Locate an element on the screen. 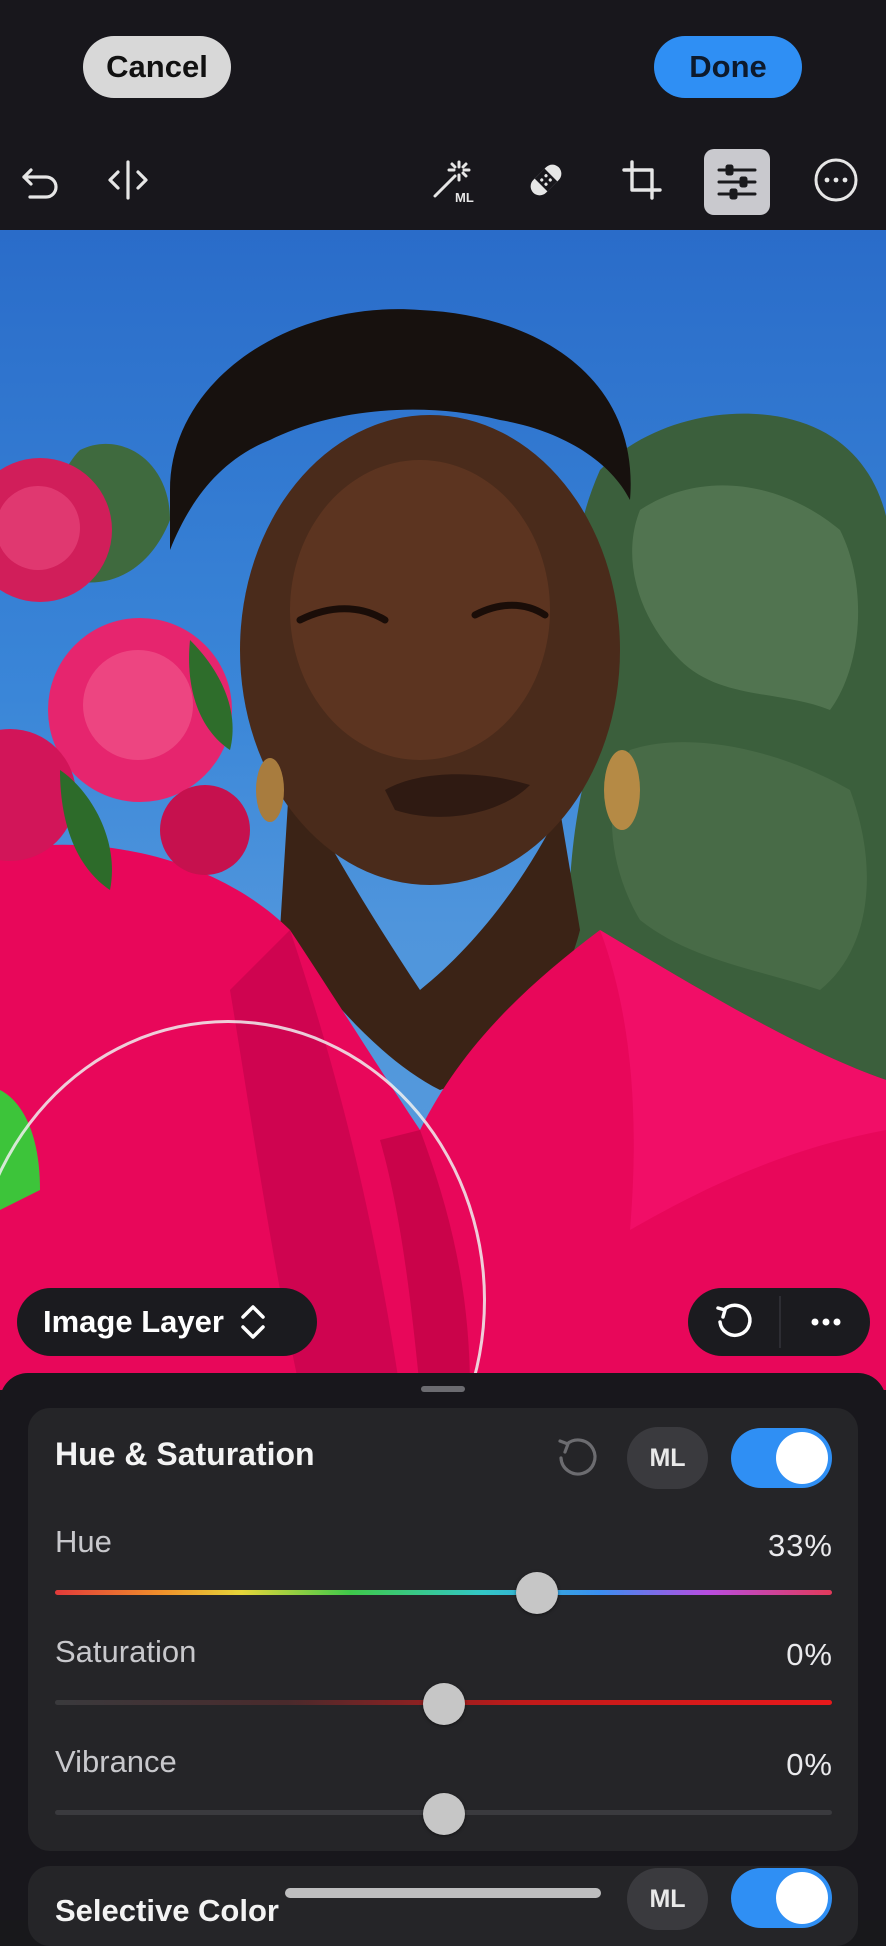 Image resolution: width=886 pixels, height=1946 pixels. cancel-button: Cancel is located at coordinates (157, 67).